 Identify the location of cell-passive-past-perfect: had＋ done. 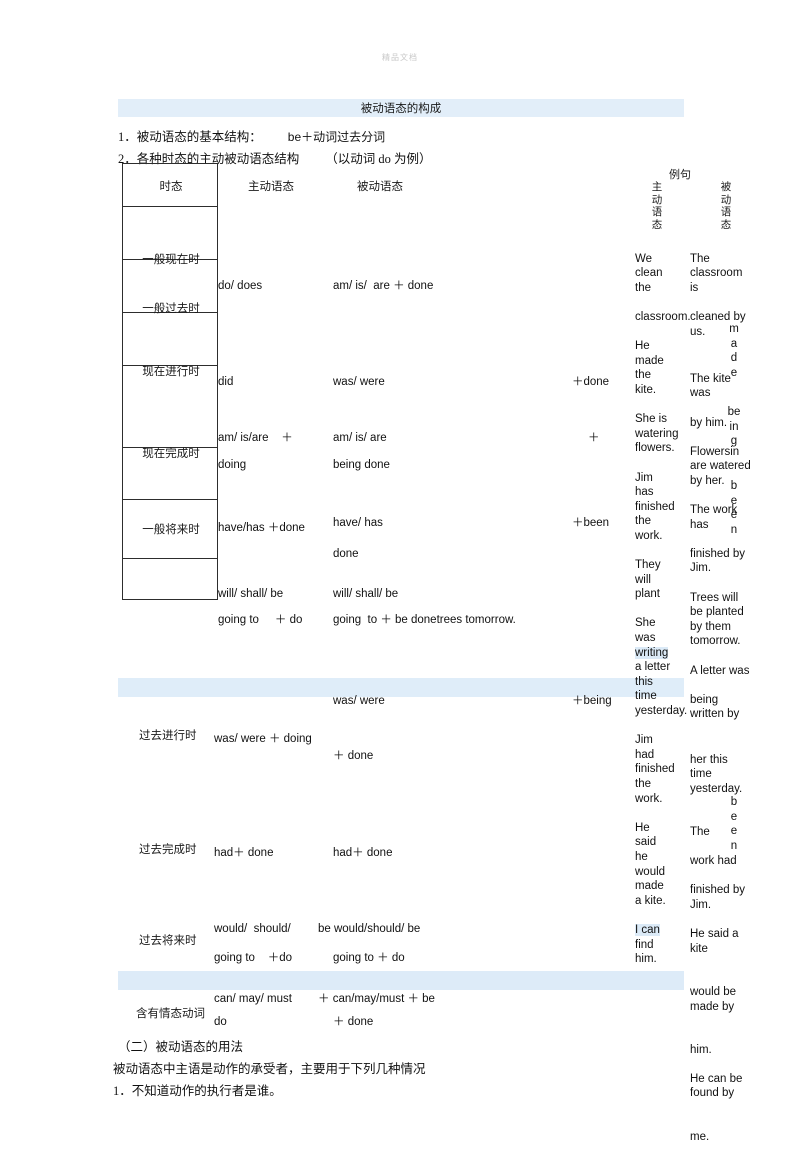
(363, 853).